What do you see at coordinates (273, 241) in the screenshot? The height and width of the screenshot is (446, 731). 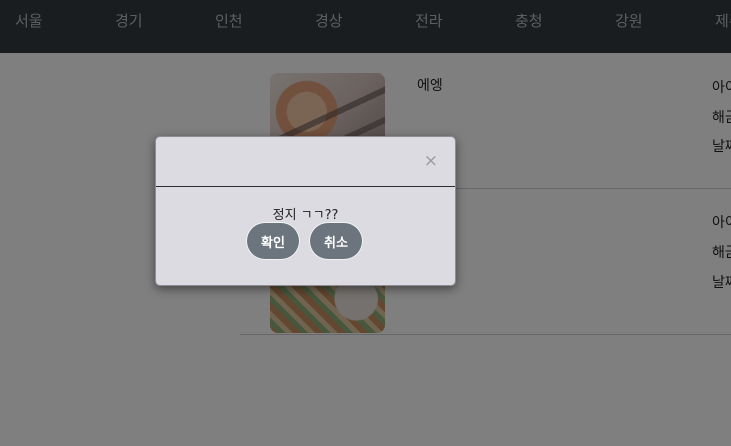 I see `confirm-button: 확인` at bounding box center [273, 241].